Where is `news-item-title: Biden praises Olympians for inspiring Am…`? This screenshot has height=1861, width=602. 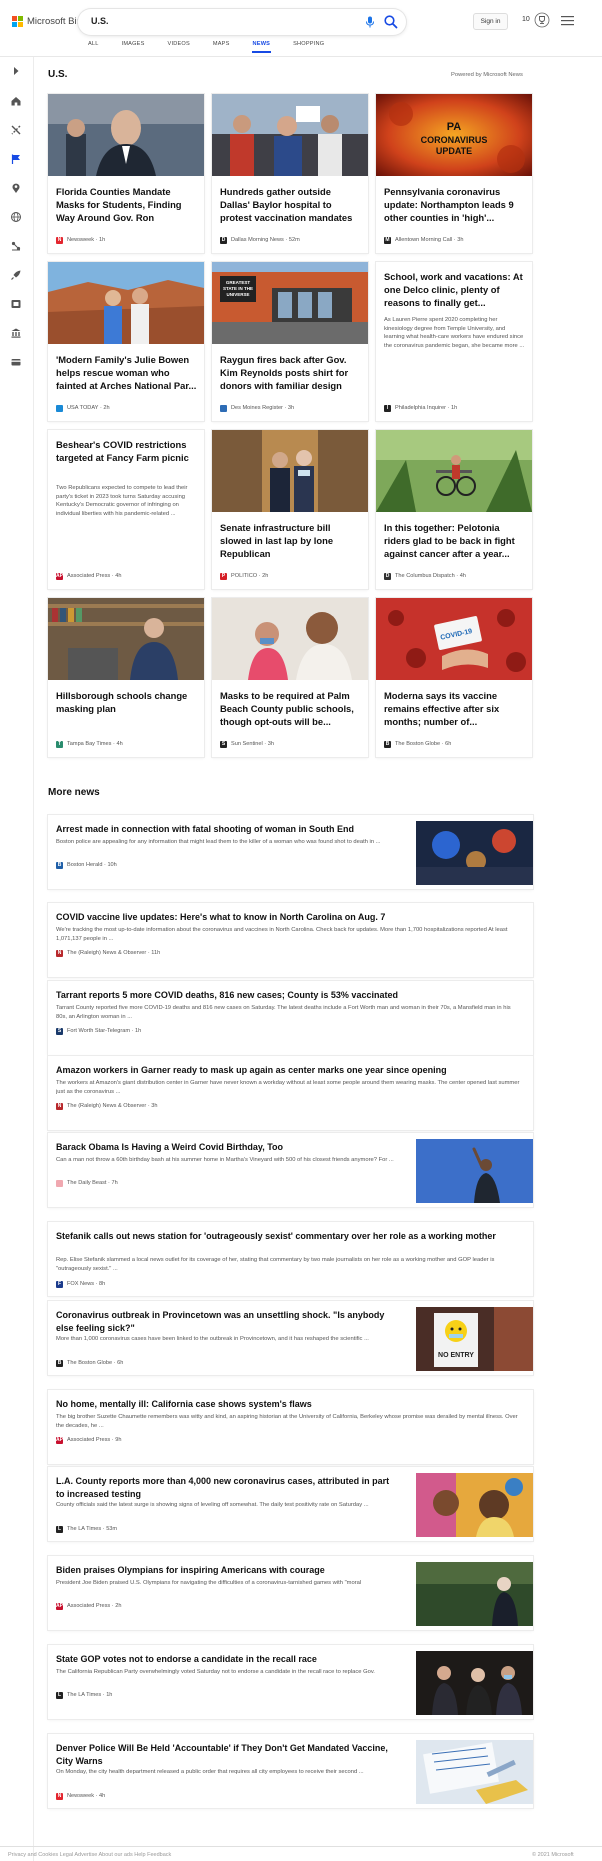 news-item-title: Biden praises Olympians for inspiring Am… is located at coordinates (226, 1570).